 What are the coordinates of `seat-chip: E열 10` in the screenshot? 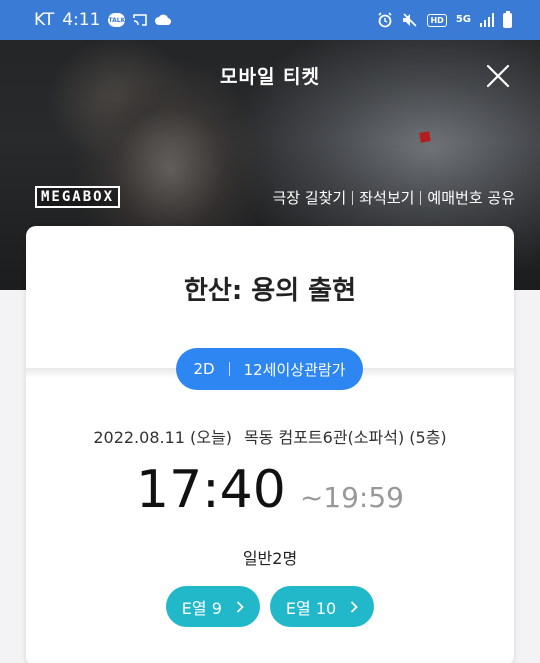 It's located at (322, 606).